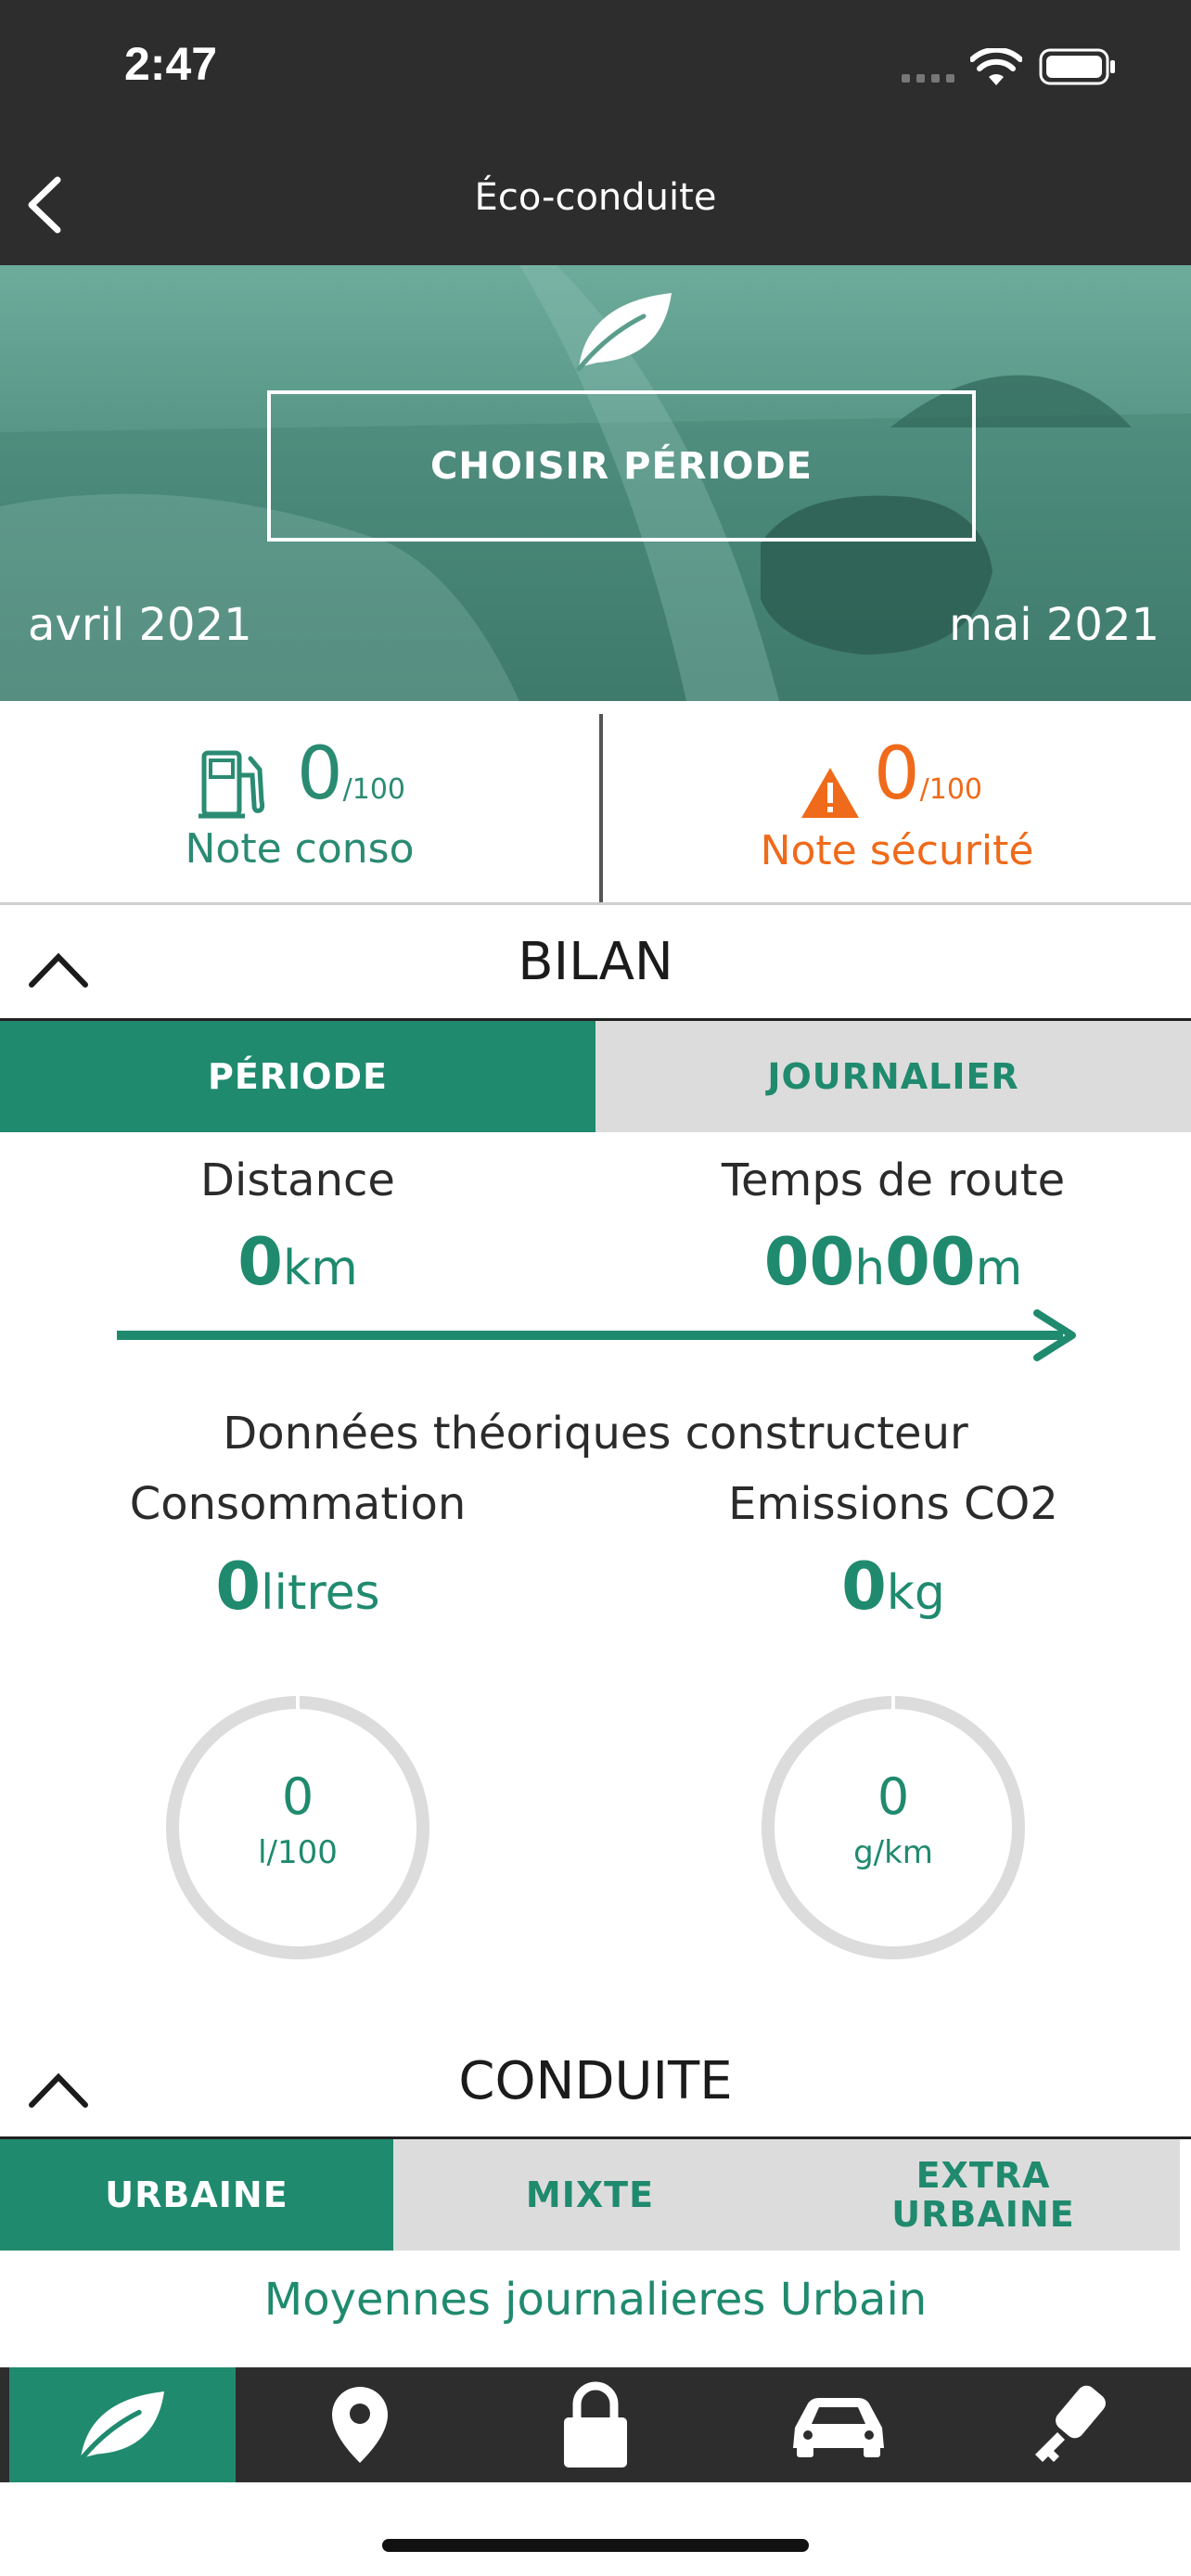 This screenshot has height=2576, width=1191. Describe the element at coordinates (171, 64) in the screenshot. I see `status-time: 2:47` at that location.